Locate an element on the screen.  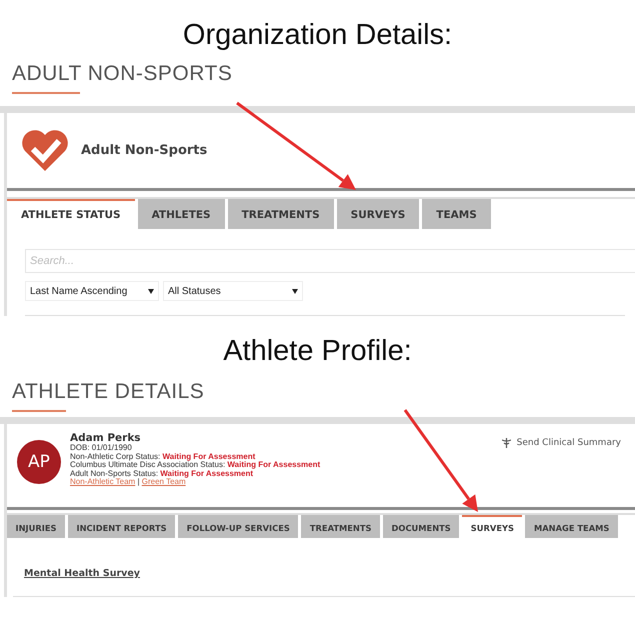
page-heading: ATHLETE DETAILS is located at coordinates (108, 392).